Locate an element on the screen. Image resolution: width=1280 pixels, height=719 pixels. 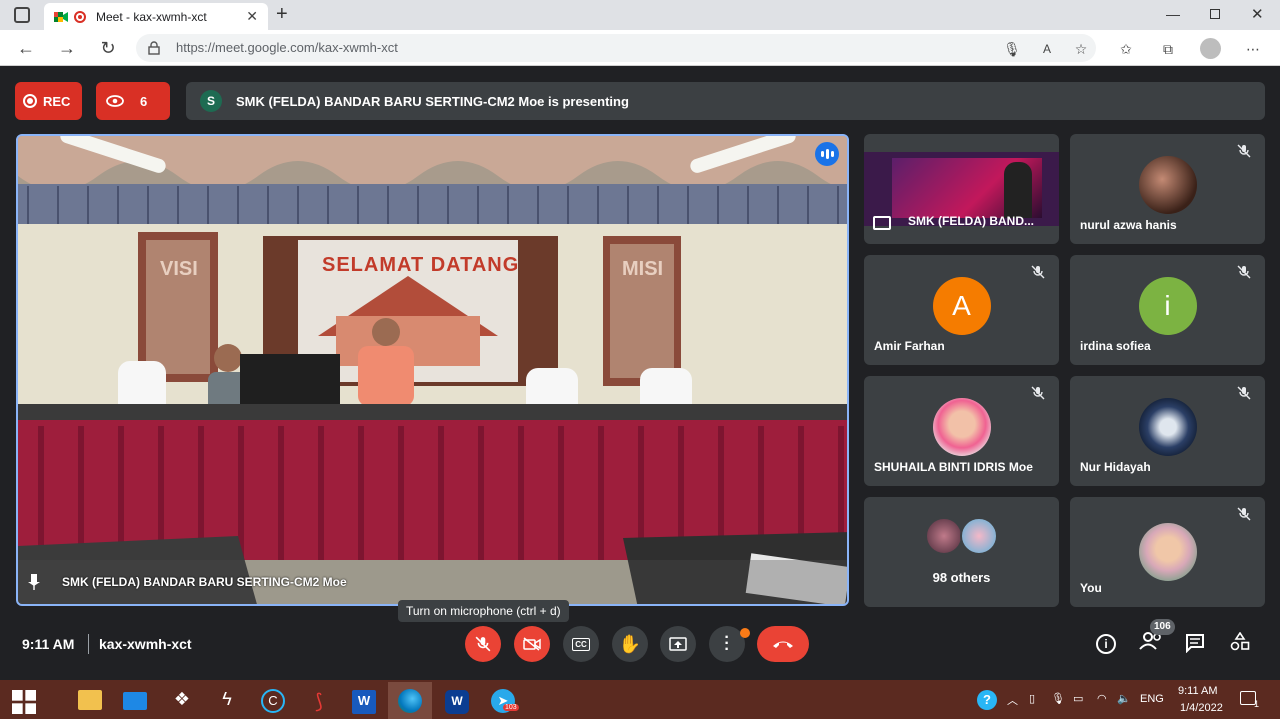
hand-icon: ✋ is located at coordinates (630, 643).